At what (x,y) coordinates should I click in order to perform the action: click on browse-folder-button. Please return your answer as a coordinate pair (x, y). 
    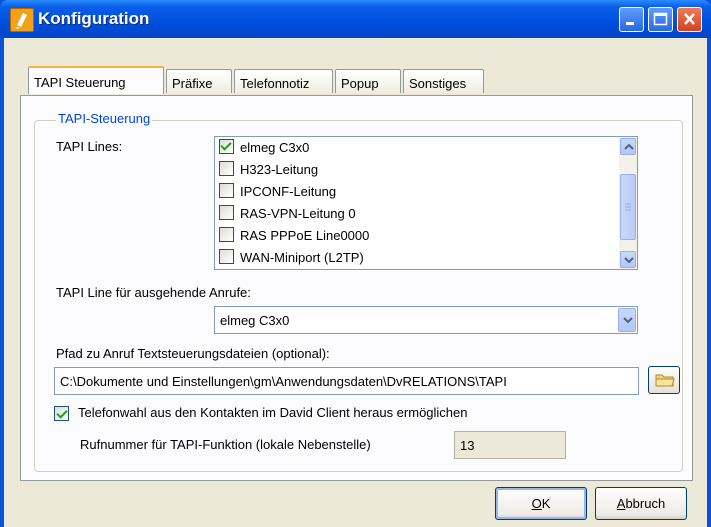
    Looking at the image, I should click on (664, 380).